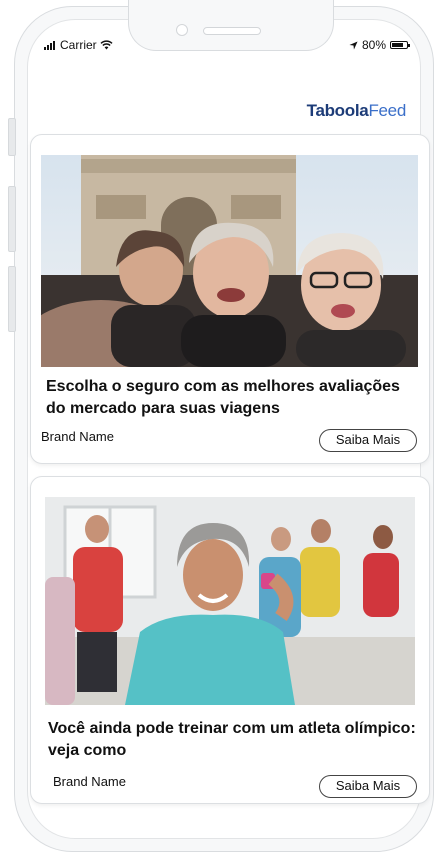  I want to click on phone-notch, so click(231, 25).